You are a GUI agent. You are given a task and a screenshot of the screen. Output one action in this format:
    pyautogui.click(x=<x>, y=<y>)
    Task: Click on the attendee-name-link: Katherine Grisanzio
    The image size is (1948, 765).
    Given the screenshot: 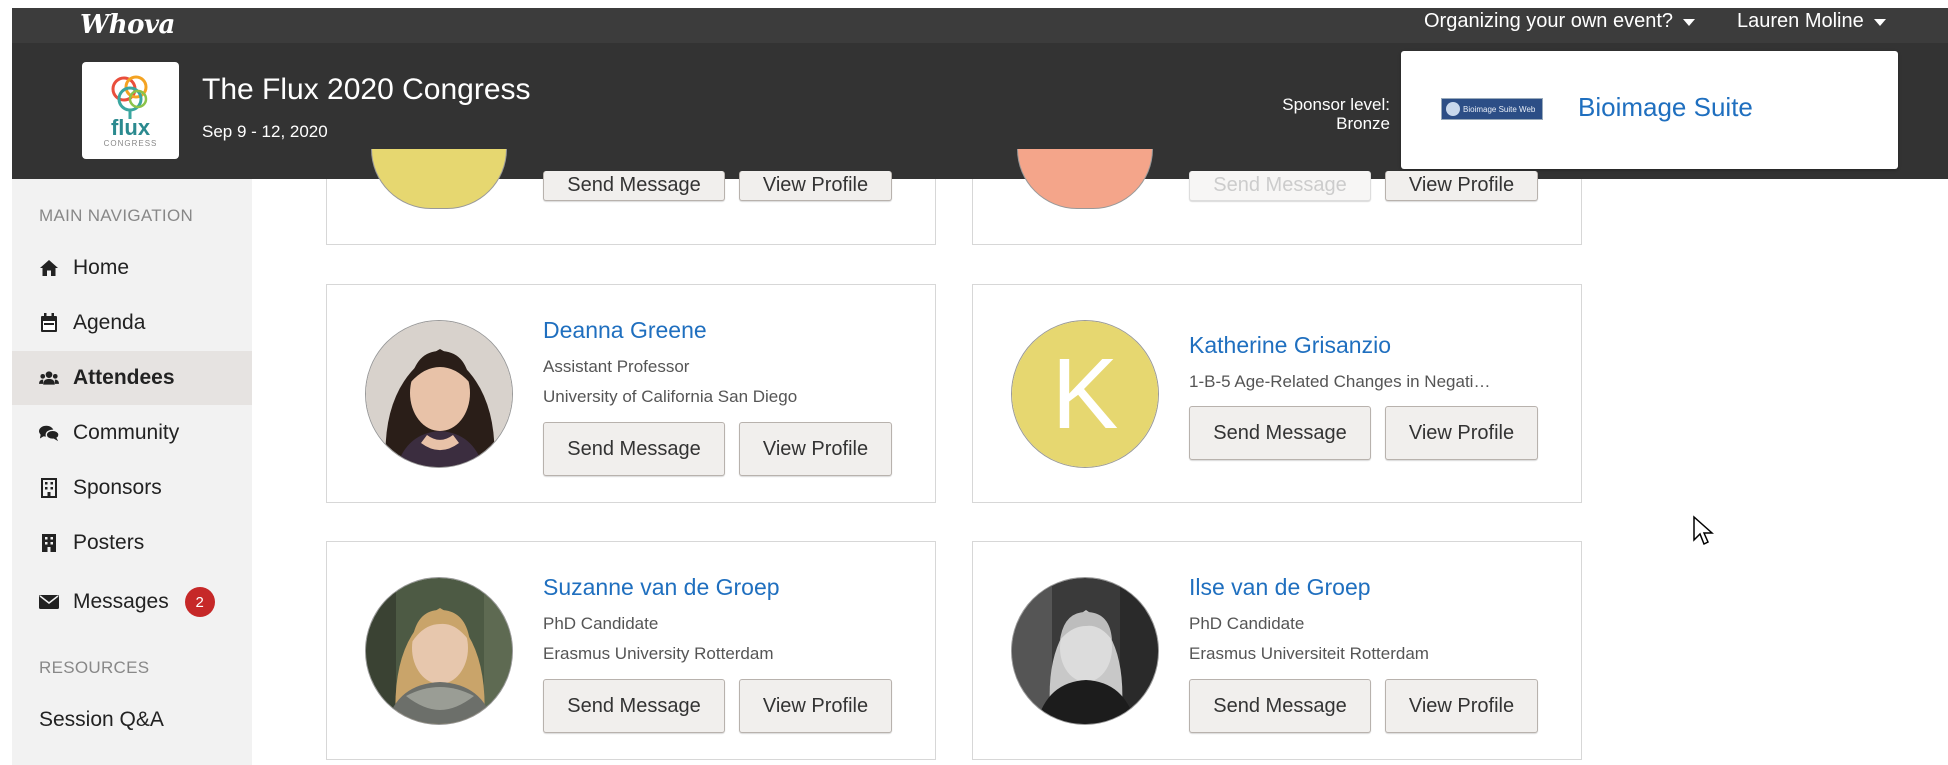 What is the action you would take?
    pyautogui.click(x=1290, y=345)
    